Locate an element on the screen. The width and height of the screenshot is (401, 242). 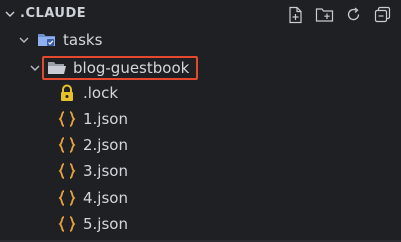
tree-label-file: 3.json is located at coordinates (105, 171).